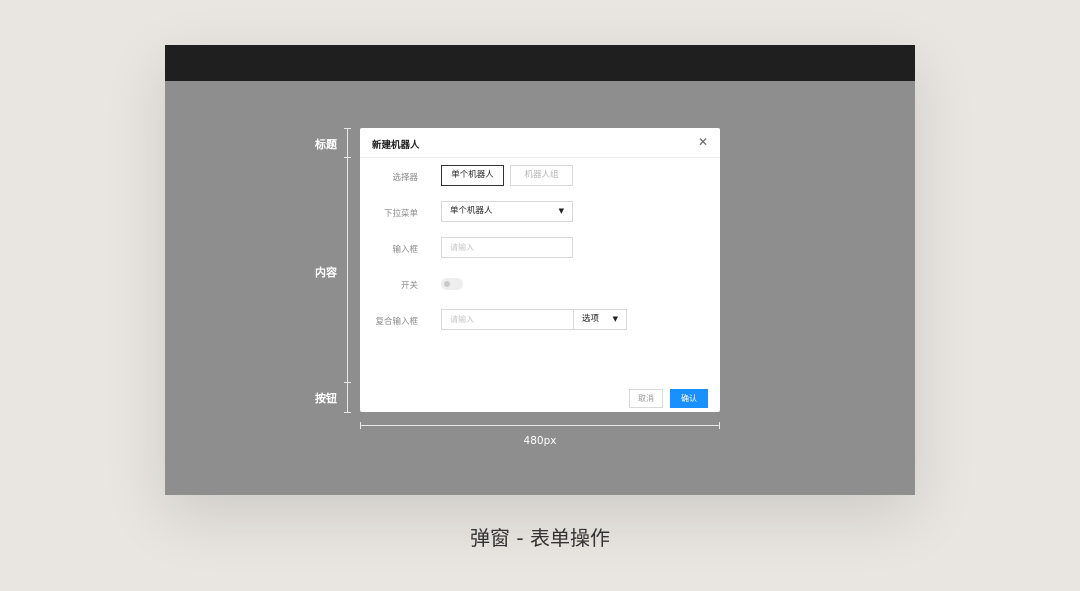 The width and height of the screenshot is (1080, 591). I want to click on dimension-line, so click(540, 425).